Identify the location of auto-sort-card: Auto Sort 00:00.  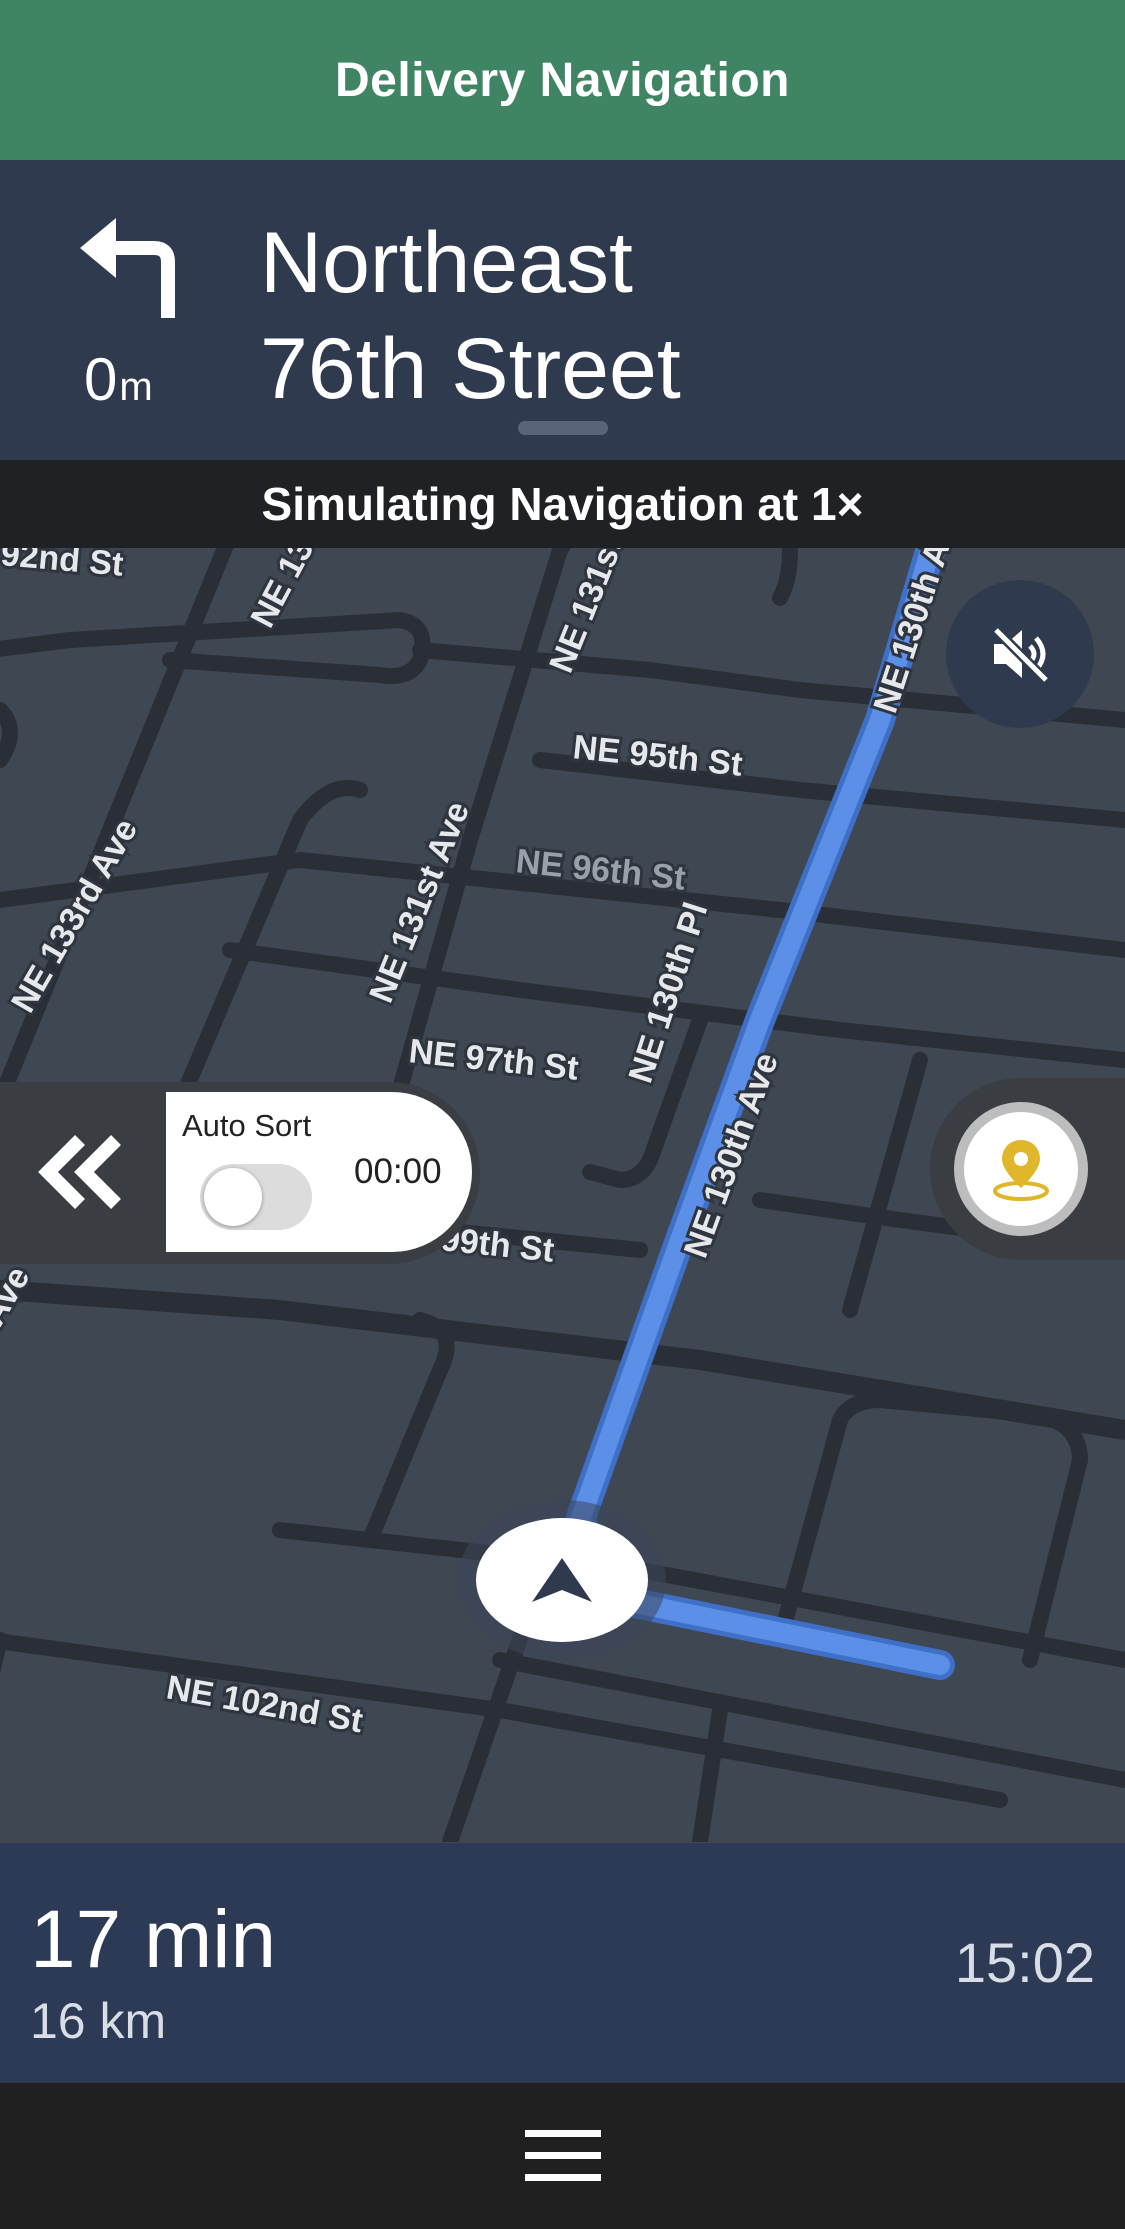
(319, 1172).